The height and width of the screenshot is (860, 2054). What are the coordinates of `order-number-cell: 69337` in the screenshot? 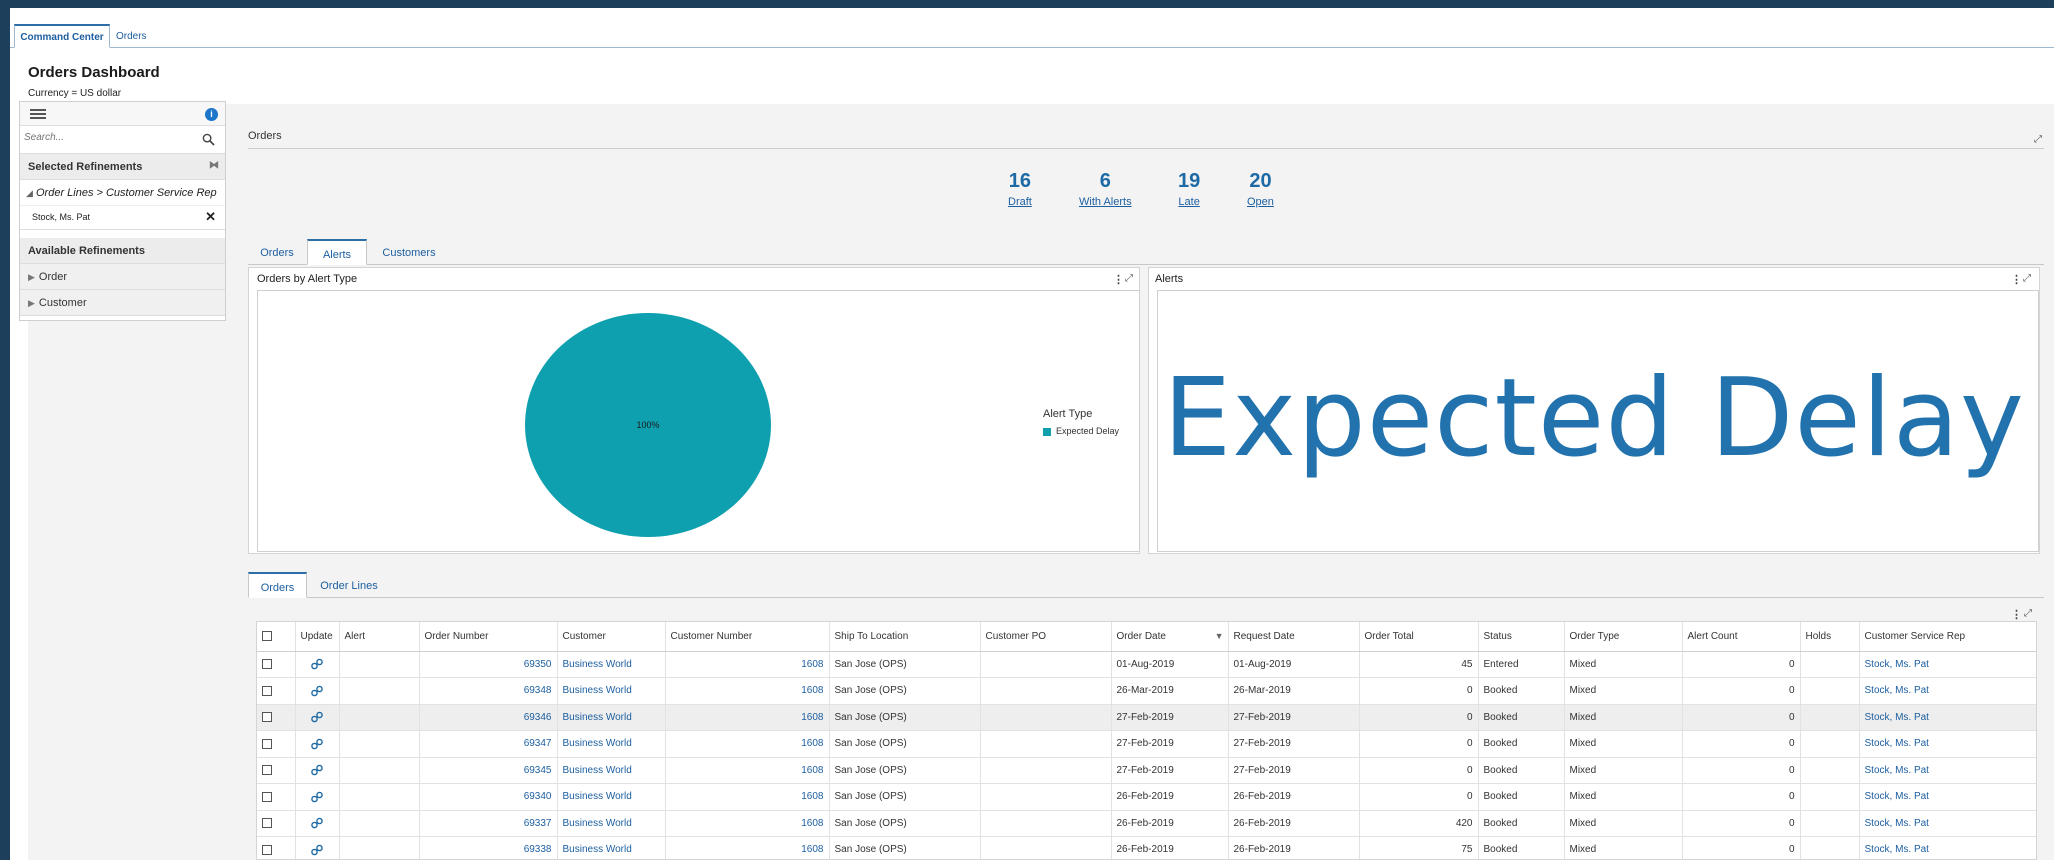 It's located at (488, 823).